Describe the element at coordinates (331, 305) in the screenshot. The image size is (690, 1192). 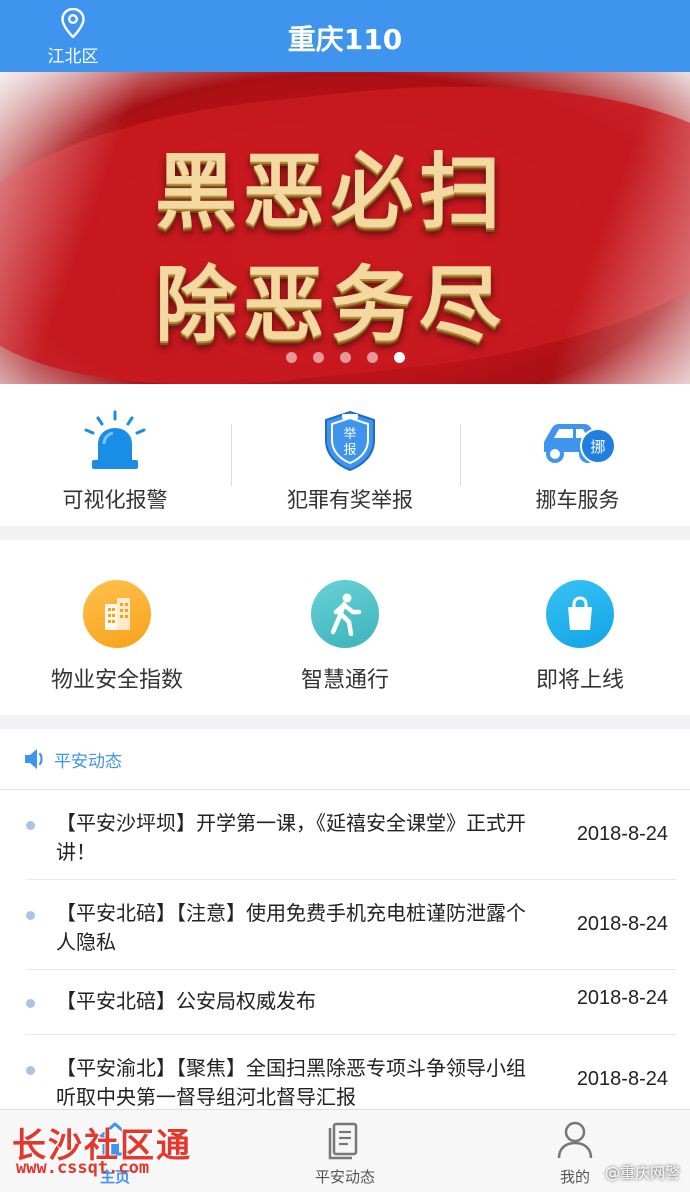
I see `banner-slogan-line2: 除恶务尽` at that location.